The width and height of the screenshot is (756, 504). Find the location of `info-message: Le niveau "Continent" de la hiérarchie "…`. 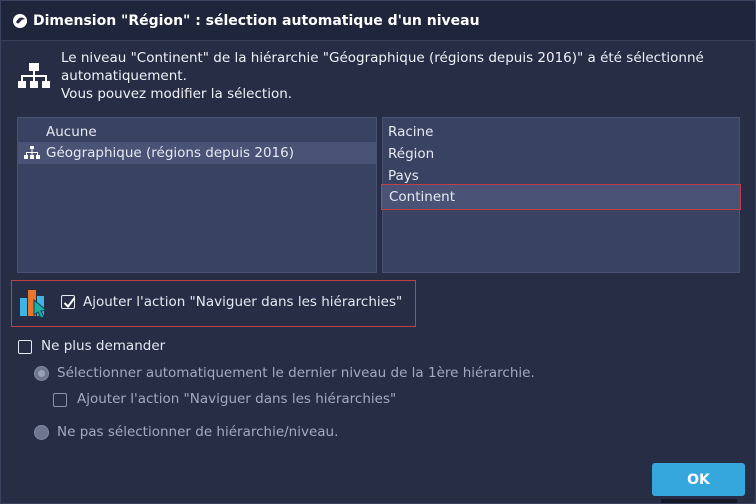

info-message: Le niveau "Continent" de la hiérarchie "… is located at coordinates (401, 76).